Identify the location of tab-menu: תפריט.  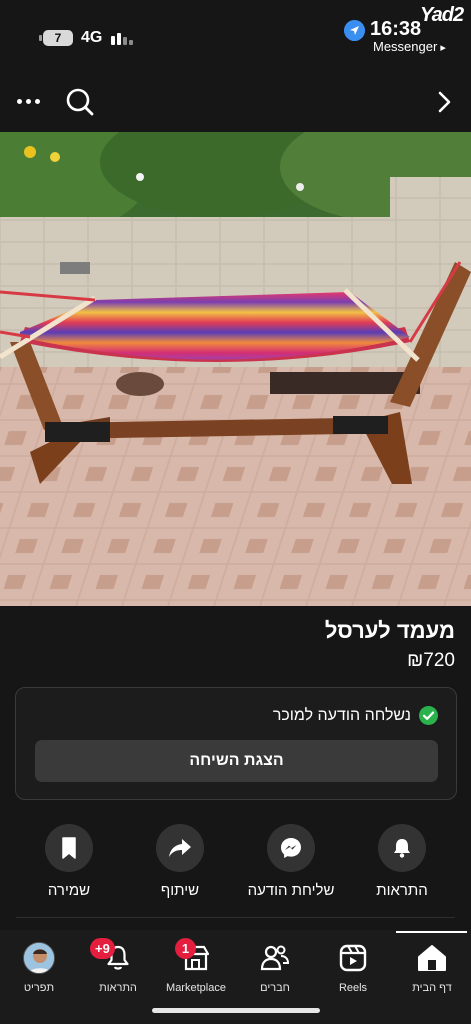
(39, 968).